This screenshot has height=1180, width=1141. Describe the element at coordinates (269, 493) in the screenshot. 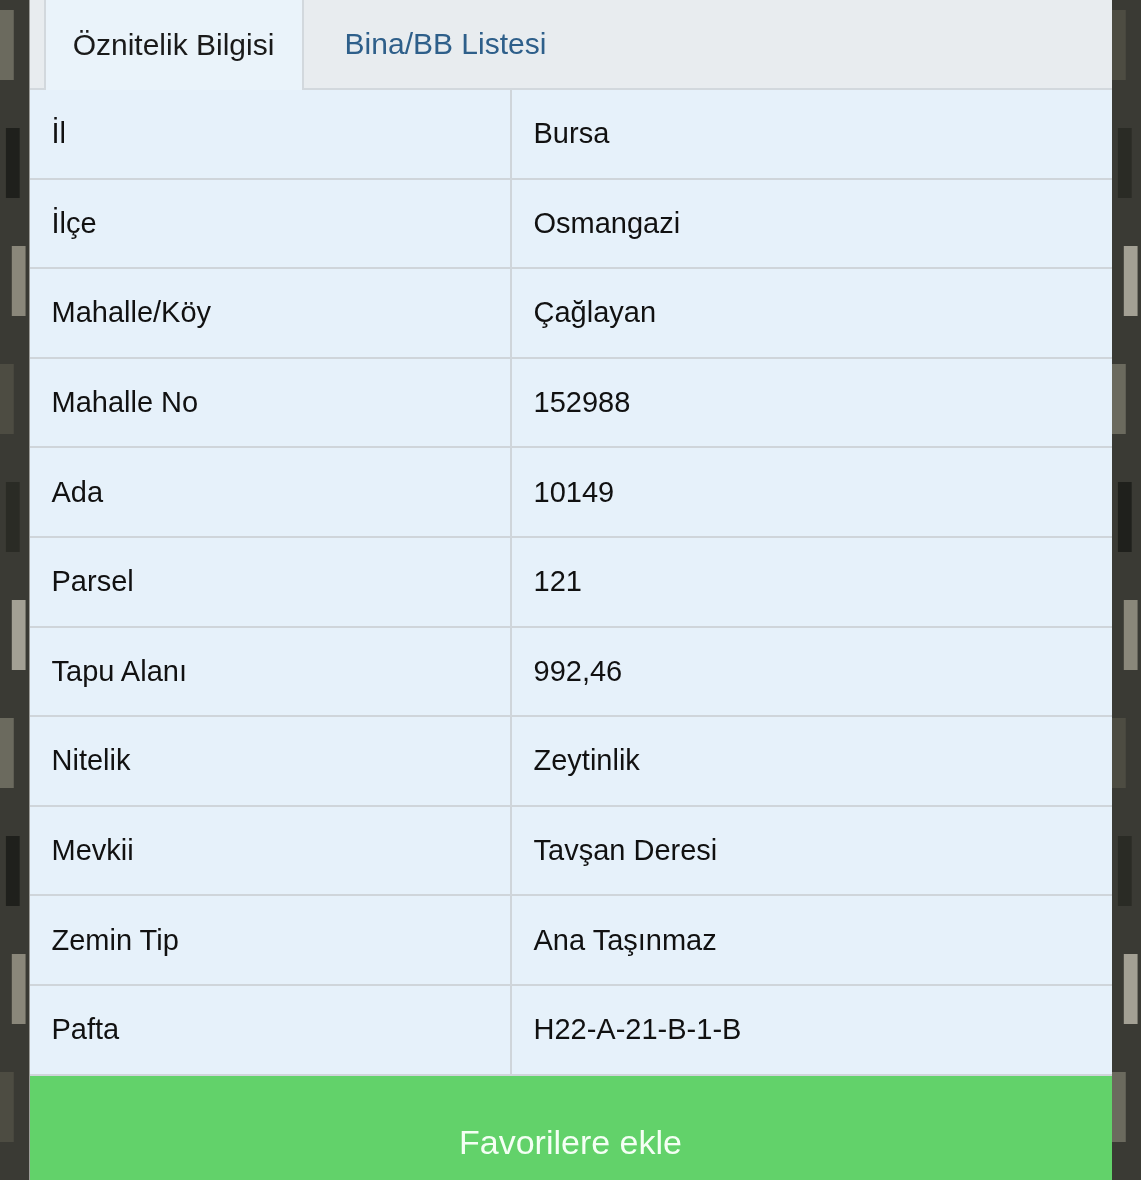

I see `label-cell: Ada` at that location.